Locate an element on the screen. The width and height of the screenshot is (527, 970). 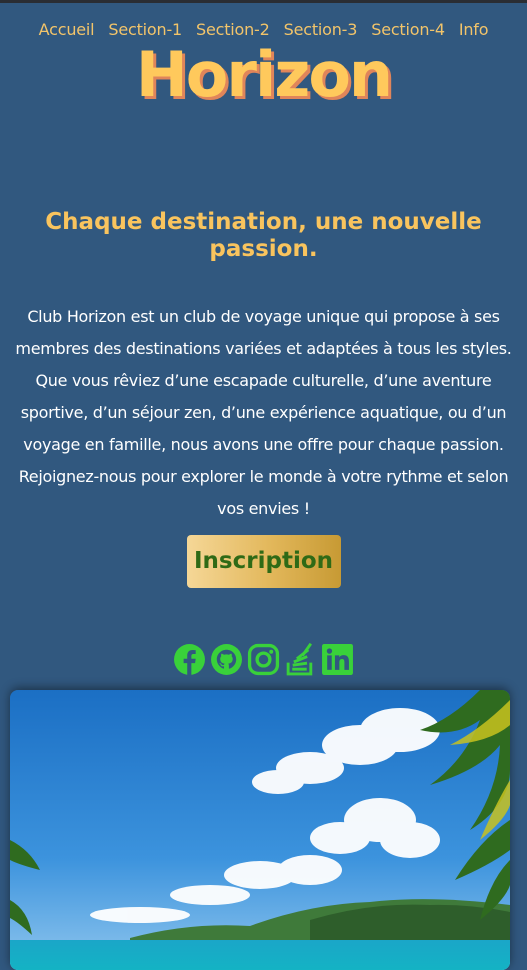
linkedin-icon is located at coordinates (337, 659).